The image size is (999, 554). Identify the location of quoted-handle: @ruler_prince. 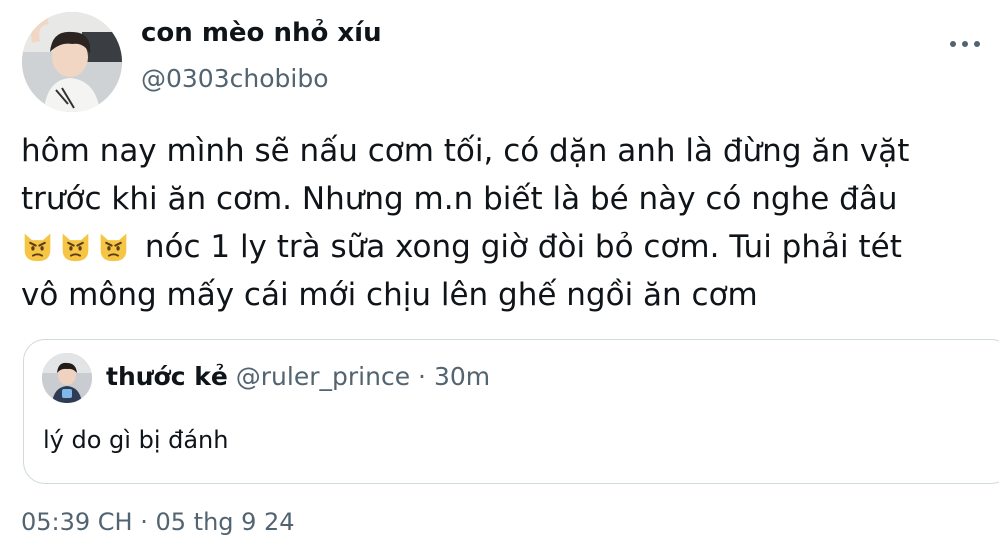
(323, 376).